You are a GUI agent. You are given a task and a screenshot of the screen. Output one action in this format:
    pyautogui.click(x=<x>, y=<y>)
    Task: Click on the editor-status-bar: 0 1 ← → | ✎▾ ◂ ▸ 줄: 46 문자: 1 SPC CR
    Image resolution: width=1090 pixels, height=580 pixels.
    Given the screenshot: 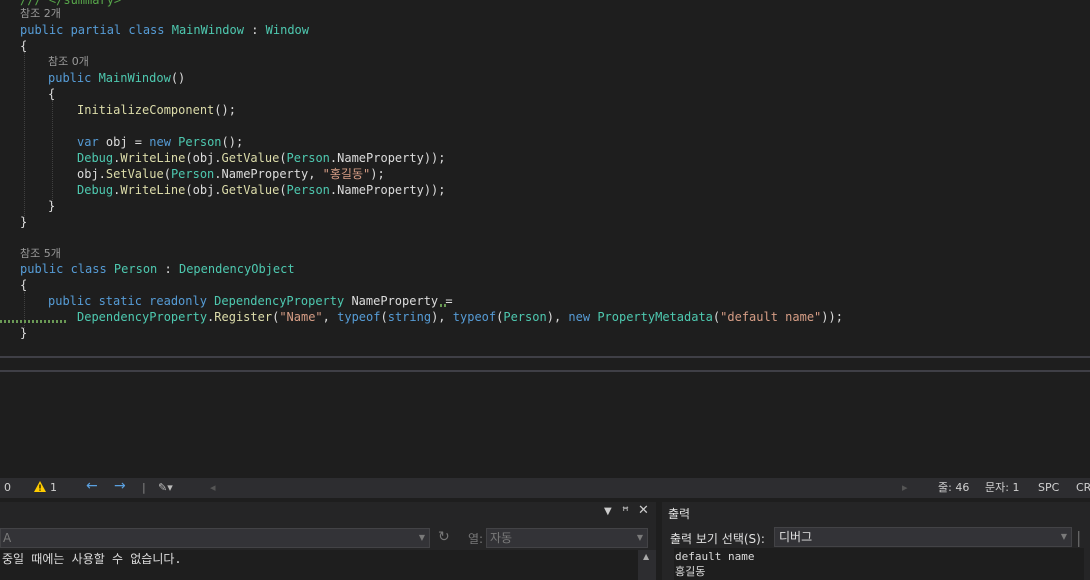 What is the action you would take?
    pyautogui.click(x=545, y=488)
    